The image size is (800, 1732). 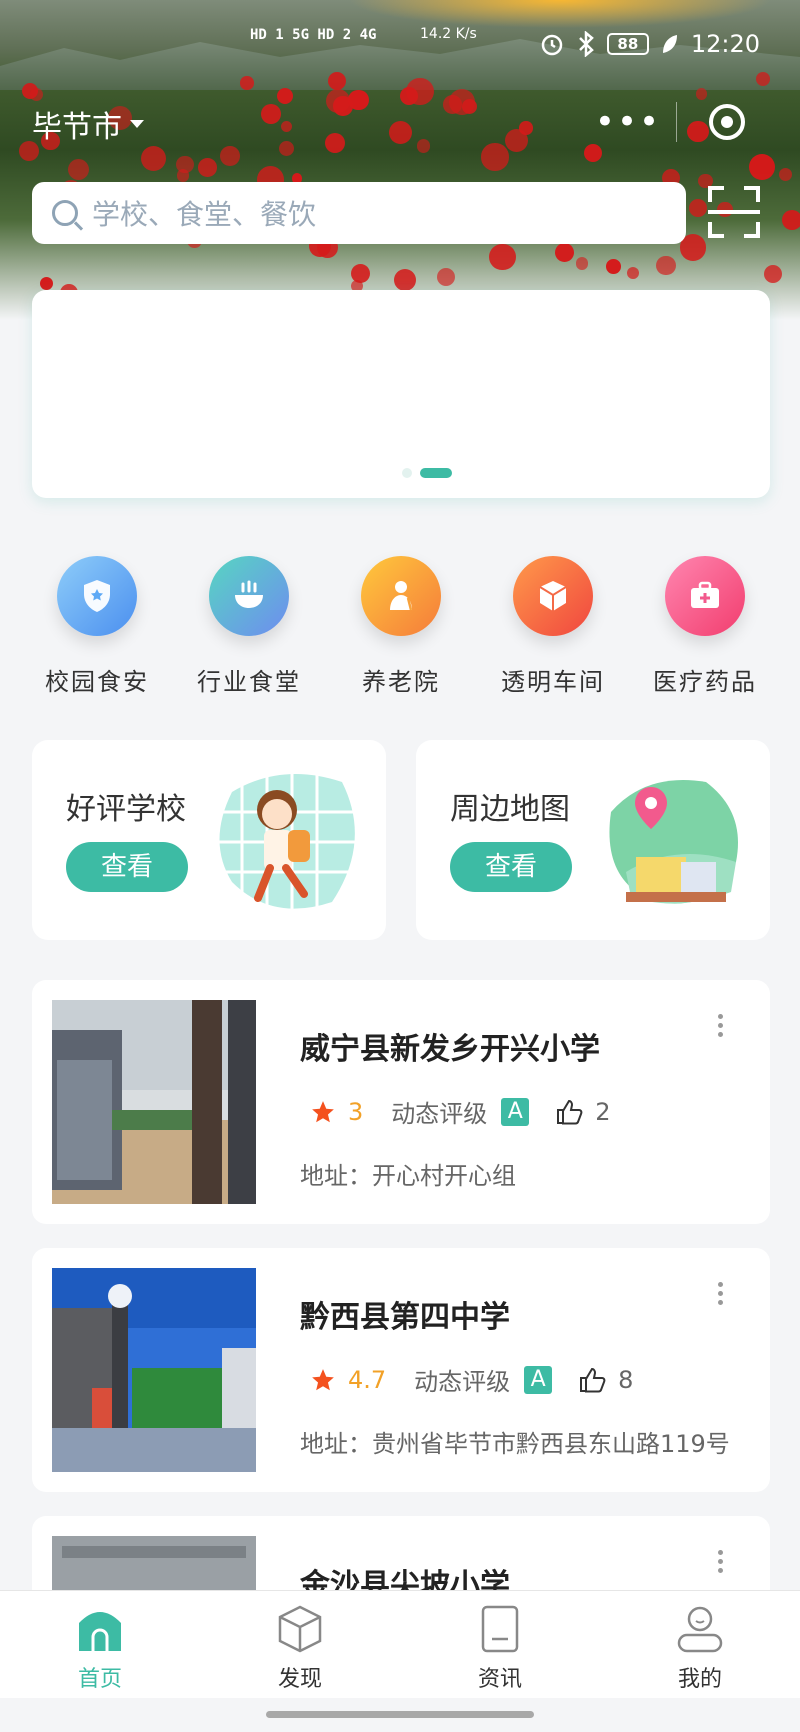 What do you see at coordinates (97, 596) in the screenshot?
I see `shield-icon` at bounding box center [97, 596].